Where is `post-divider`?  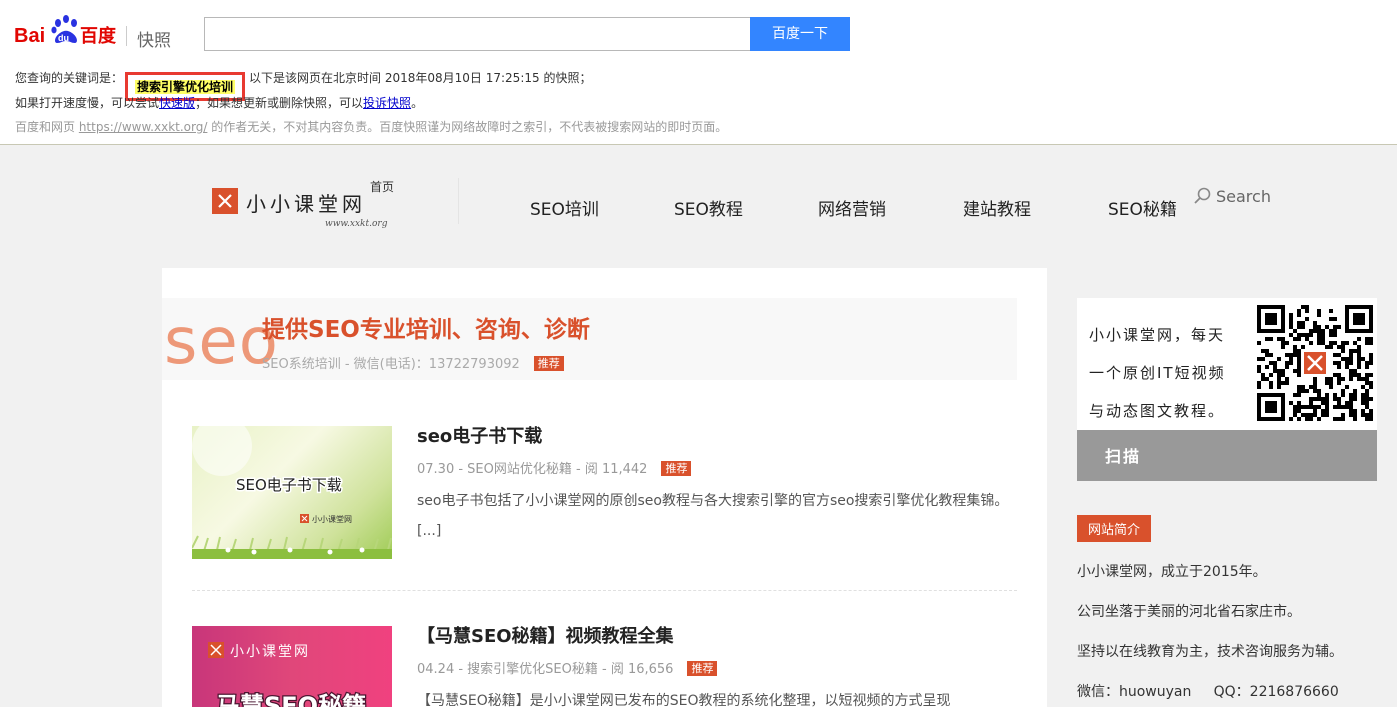 post-divider is located at coordinates (604, 590).